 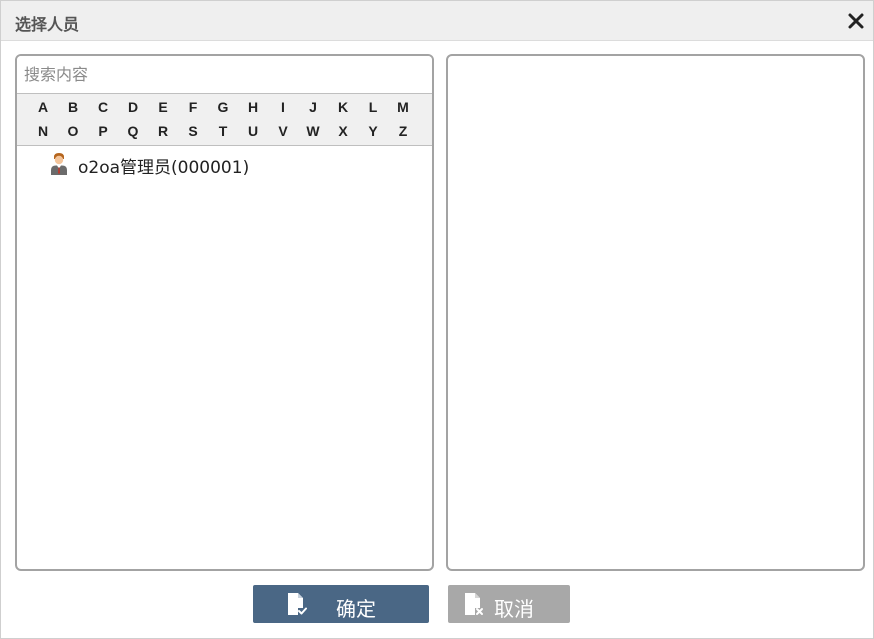 I want to click on alpha-letter-k: K, so click(x=343, y=107).